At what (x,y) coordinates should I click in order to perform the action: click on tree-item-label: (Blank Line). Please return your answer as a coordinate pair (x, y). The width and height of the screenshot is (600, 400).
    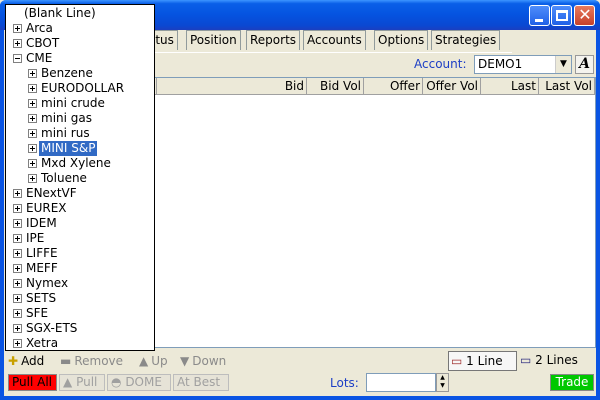
    Looking at the image, I should click on (60, 13).